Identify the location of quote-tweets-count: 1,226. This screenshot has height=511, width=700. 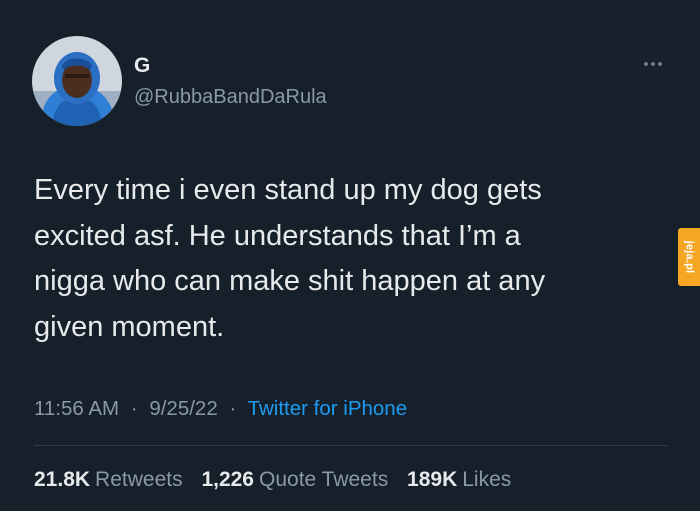
(227, 479).